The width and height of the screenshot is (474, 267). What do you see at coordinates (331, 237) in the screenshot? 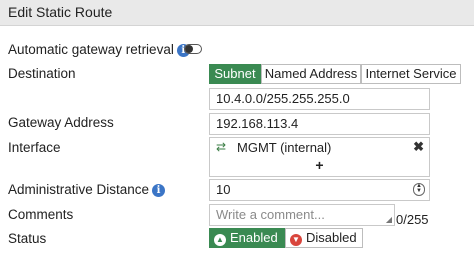
I see `status-disabled-label: Disabled` at bounding box center [331, 237].